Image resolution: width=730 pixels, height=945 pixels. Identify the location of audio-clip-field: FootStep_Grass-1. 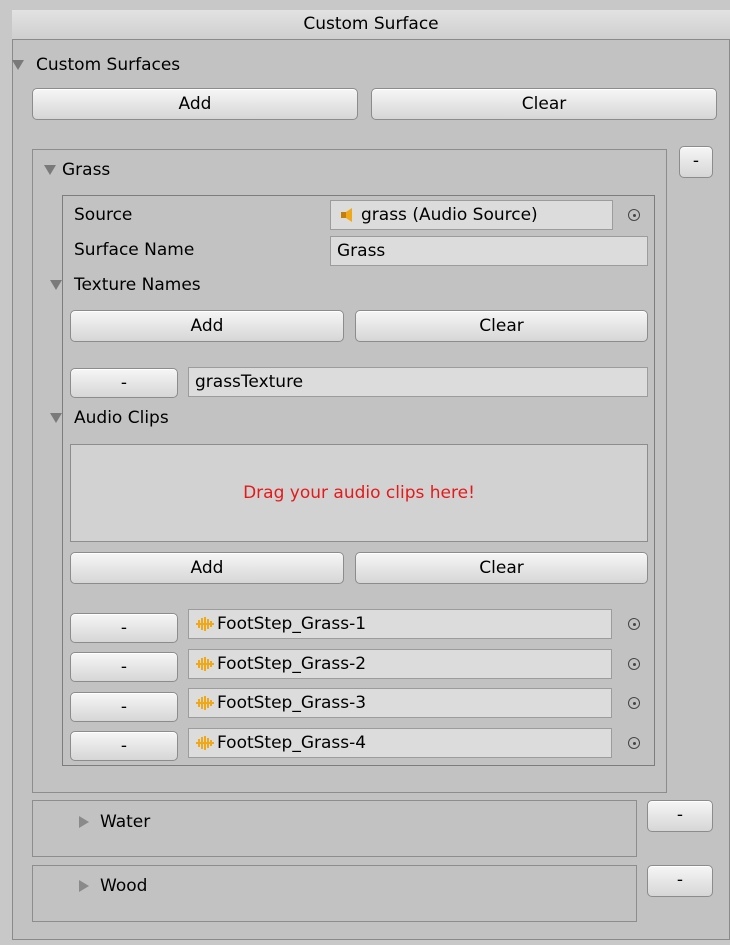
(400, 624).